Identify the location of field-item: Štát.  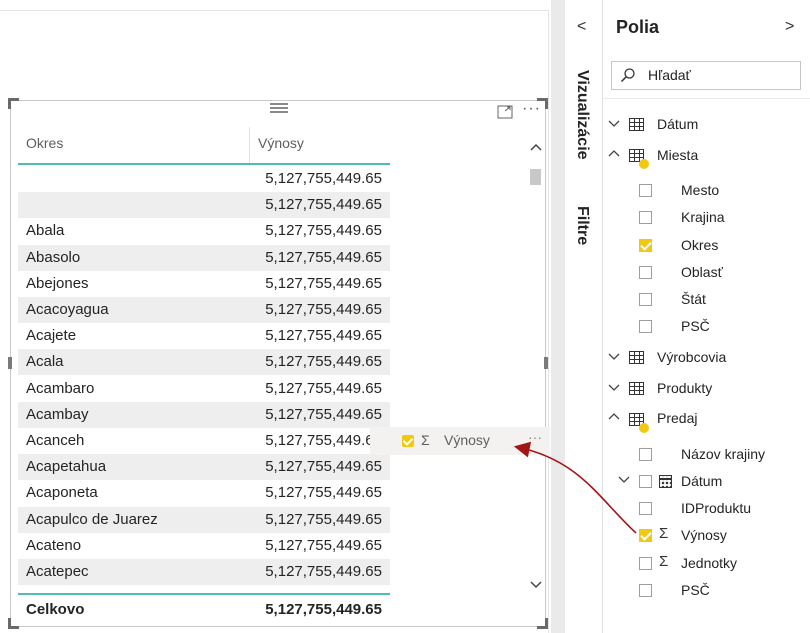
(693, 299).